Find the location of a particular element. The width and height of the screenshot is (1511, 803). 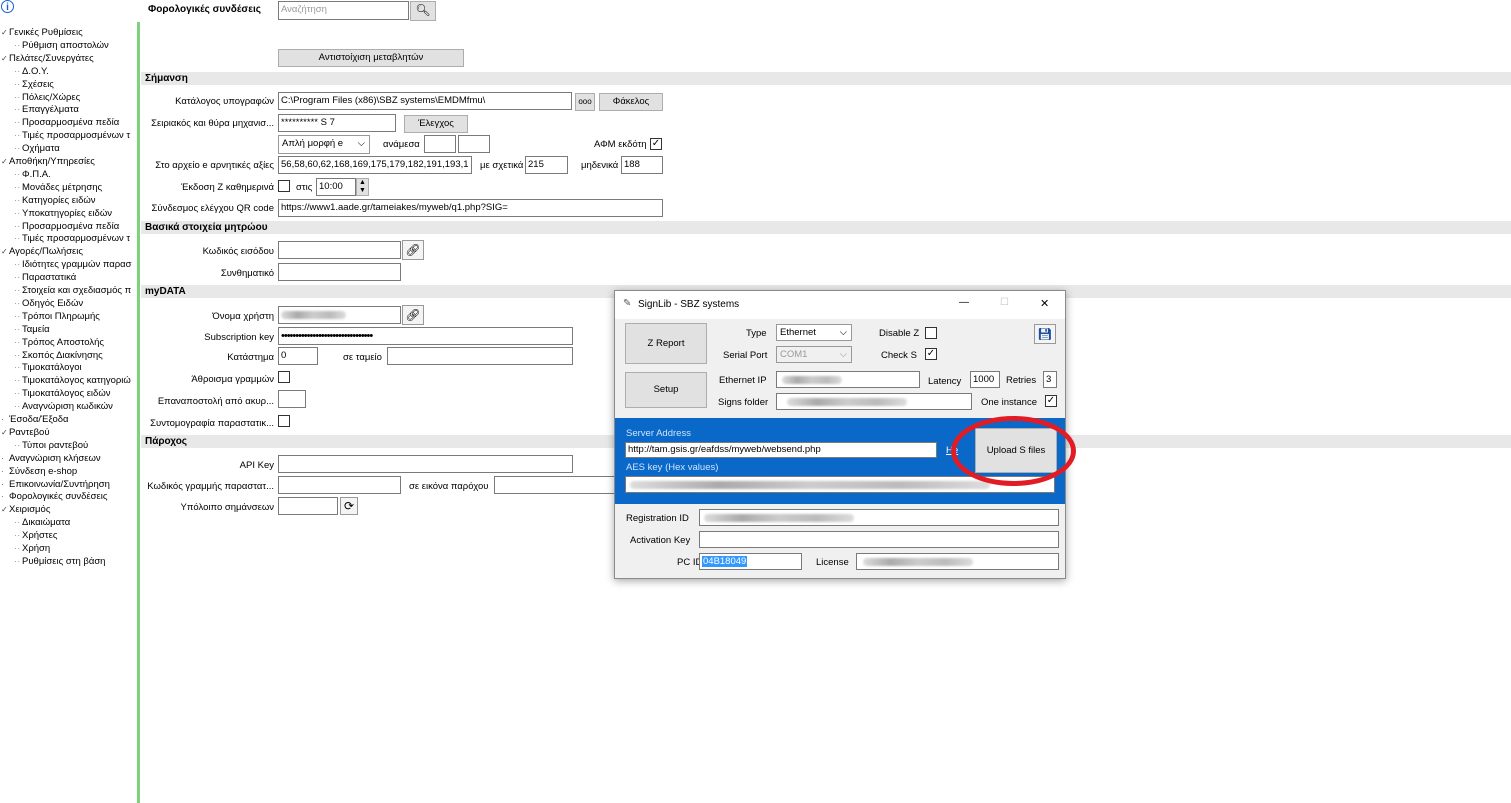

refresh-icon: ⟳ is located at coordinates (349, 506).